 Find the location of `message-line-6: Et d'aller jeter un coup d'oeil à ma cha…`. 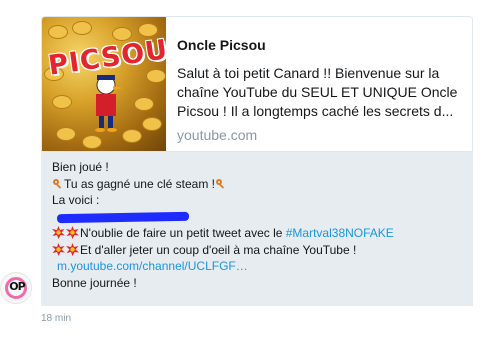

message-line-6: Et d'aller jeter un coup d'oeil à ma cha… is located at coordinates (262, 250).